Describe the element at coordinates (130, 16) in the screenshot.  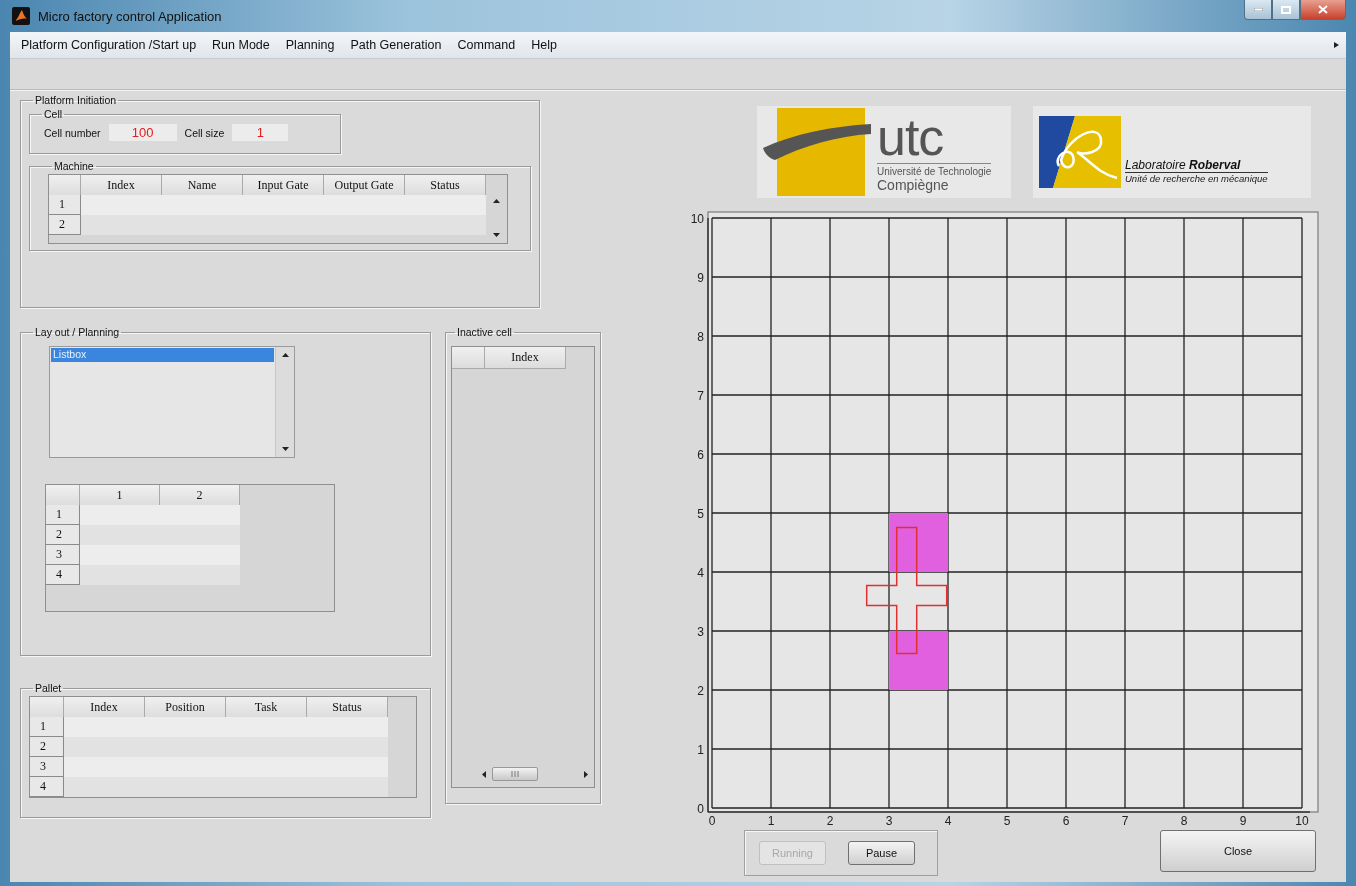
I see `window-title: Micro factory control Application` at that location.